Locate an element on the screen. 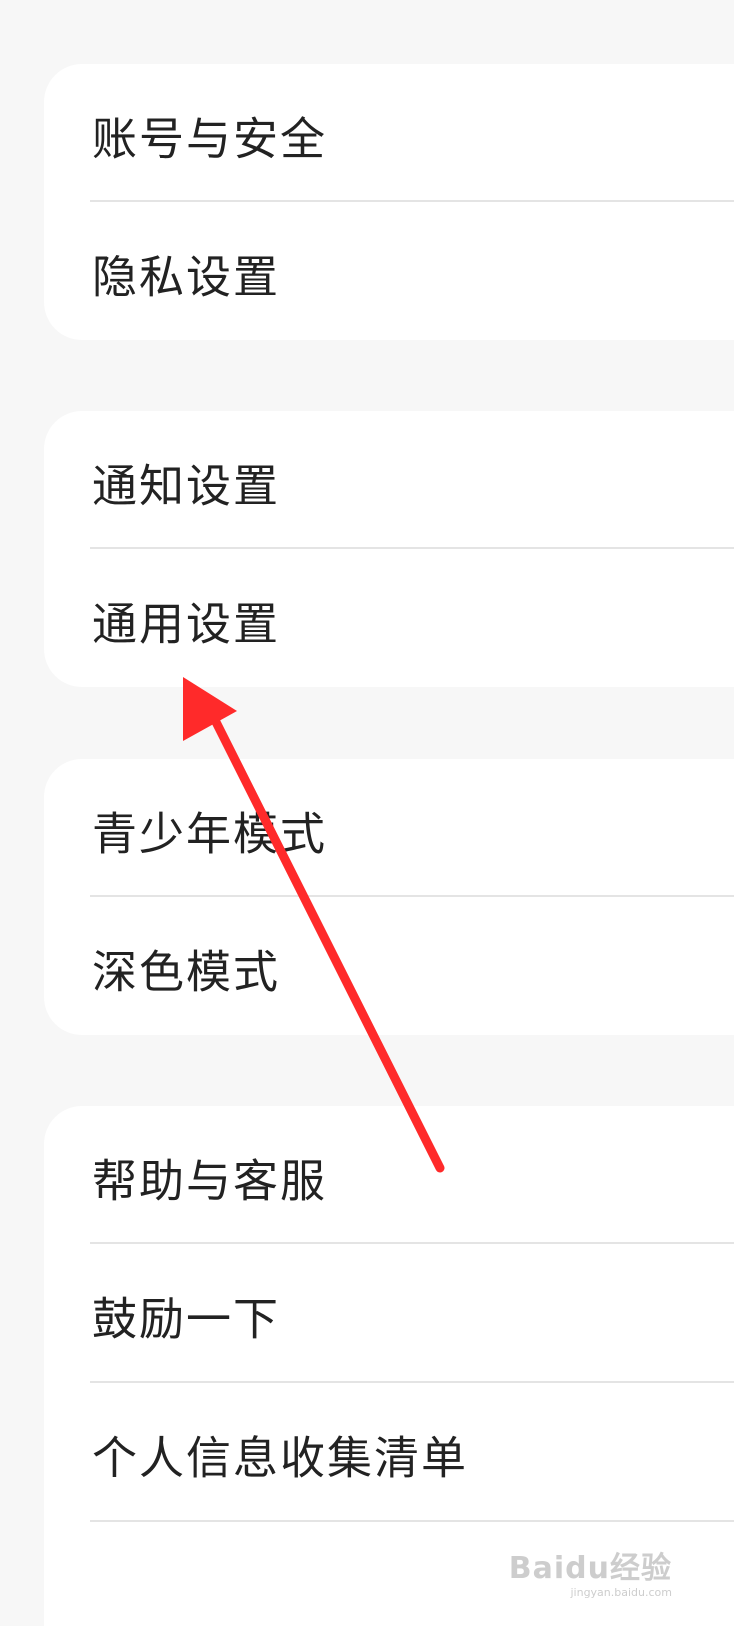 Image resolution: width=734 pixels, height=1626 pixels. settings-item-label: 帮助与客服 is located at coordinates (210, 1181).